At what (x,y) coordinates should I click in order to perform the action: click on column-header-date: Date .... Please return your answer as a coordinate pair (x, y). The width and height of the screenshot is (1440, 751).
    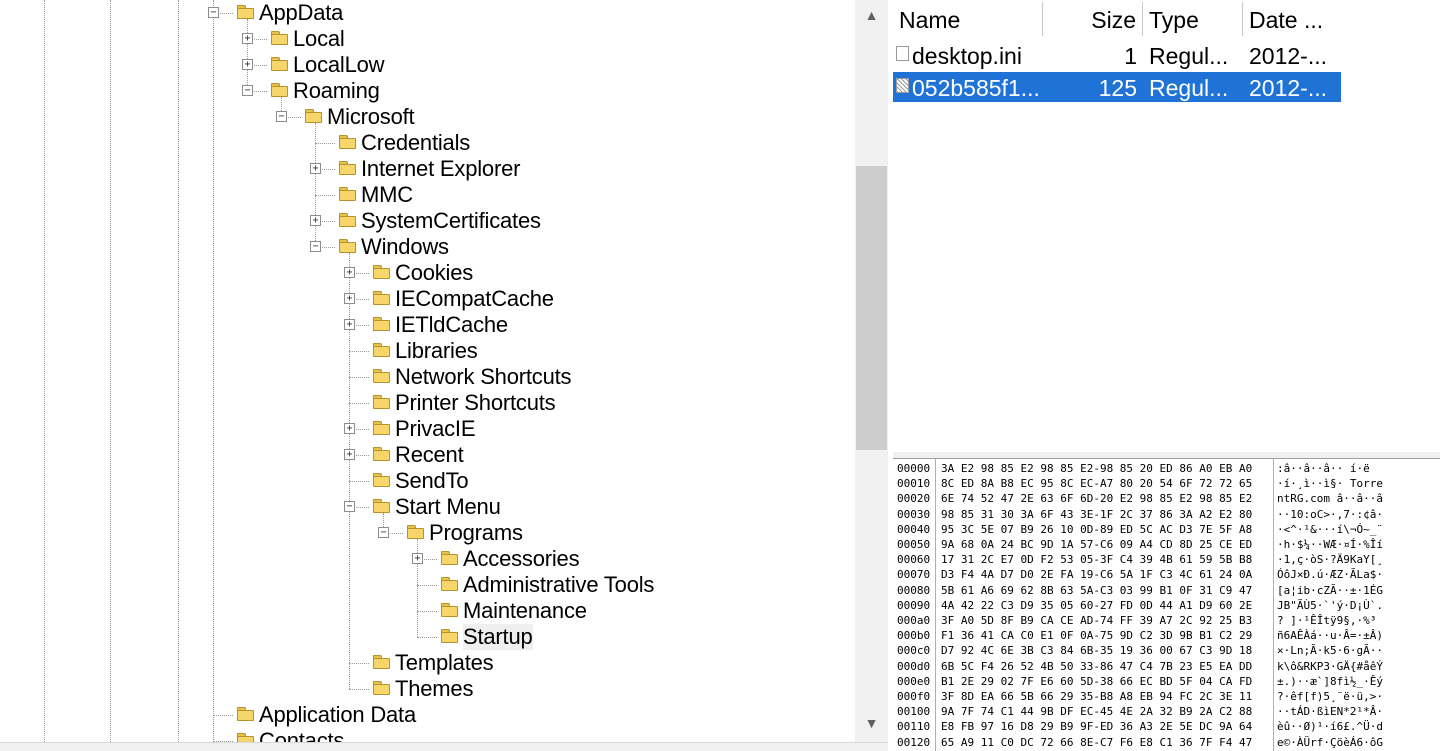
    Looking at the image, I should click on (1291, 19).